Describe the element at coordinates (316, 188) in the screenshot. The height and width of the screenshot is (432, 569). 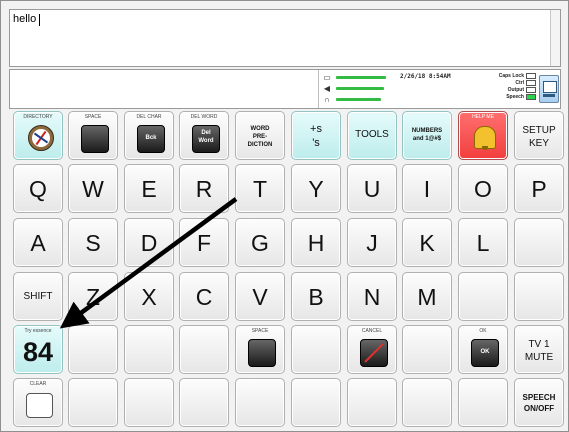
I see `key-y: Y` at that location.